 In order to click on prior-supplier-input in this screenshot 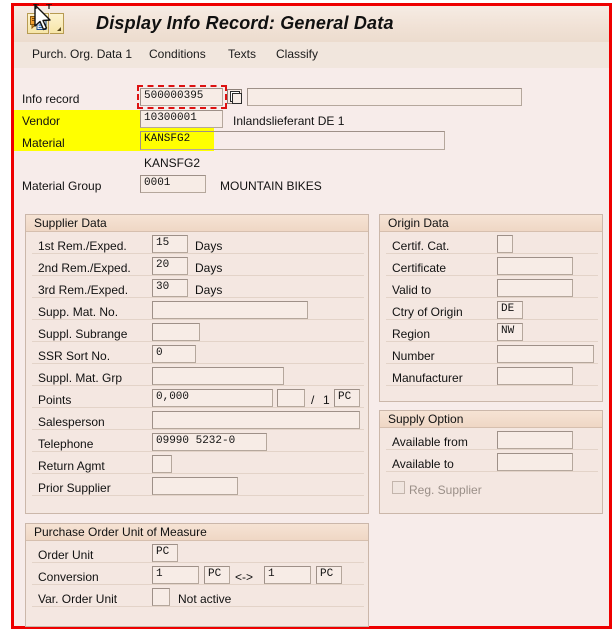, I will do `click(195, 486)`.